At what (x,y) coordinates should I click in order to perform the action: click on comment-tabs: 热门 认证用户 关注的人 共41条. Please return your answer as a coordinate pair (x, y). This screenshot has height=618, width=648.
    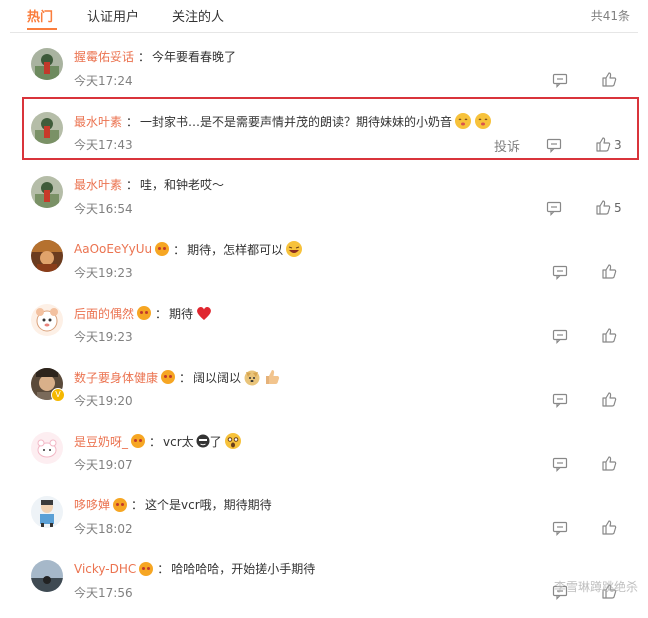
    Looking at the image, I should click on (324, 16).